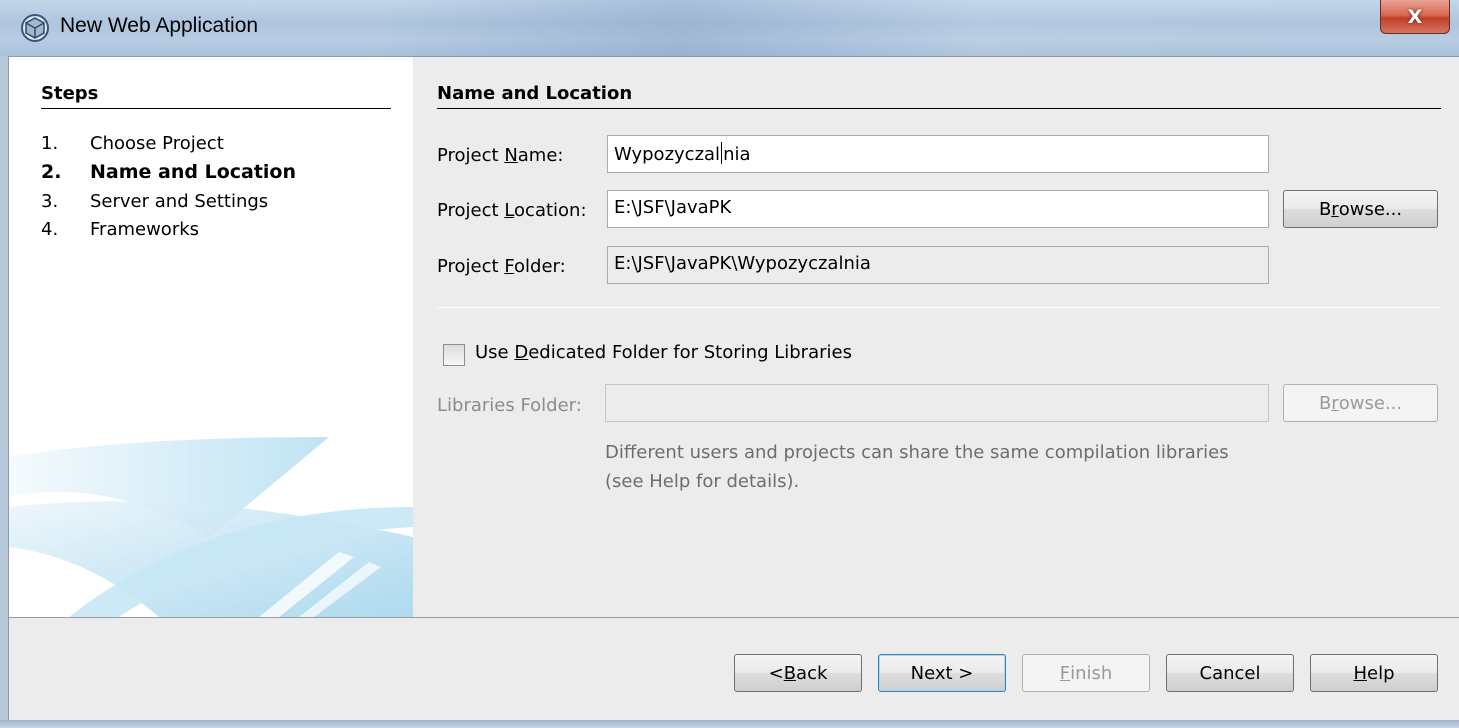 The image size is (1459, 728). Describe the element at coordinates (495, 352) in the screenshot. I see `label-text: Use` at that location.